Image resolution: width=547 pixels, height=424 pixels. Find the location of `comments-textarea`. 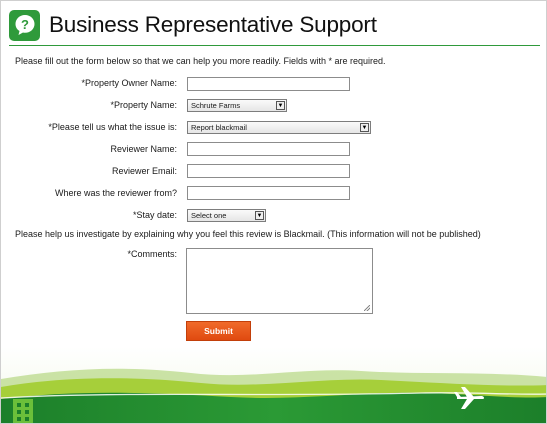

comments-textarea is located at coordinates (279, 281).